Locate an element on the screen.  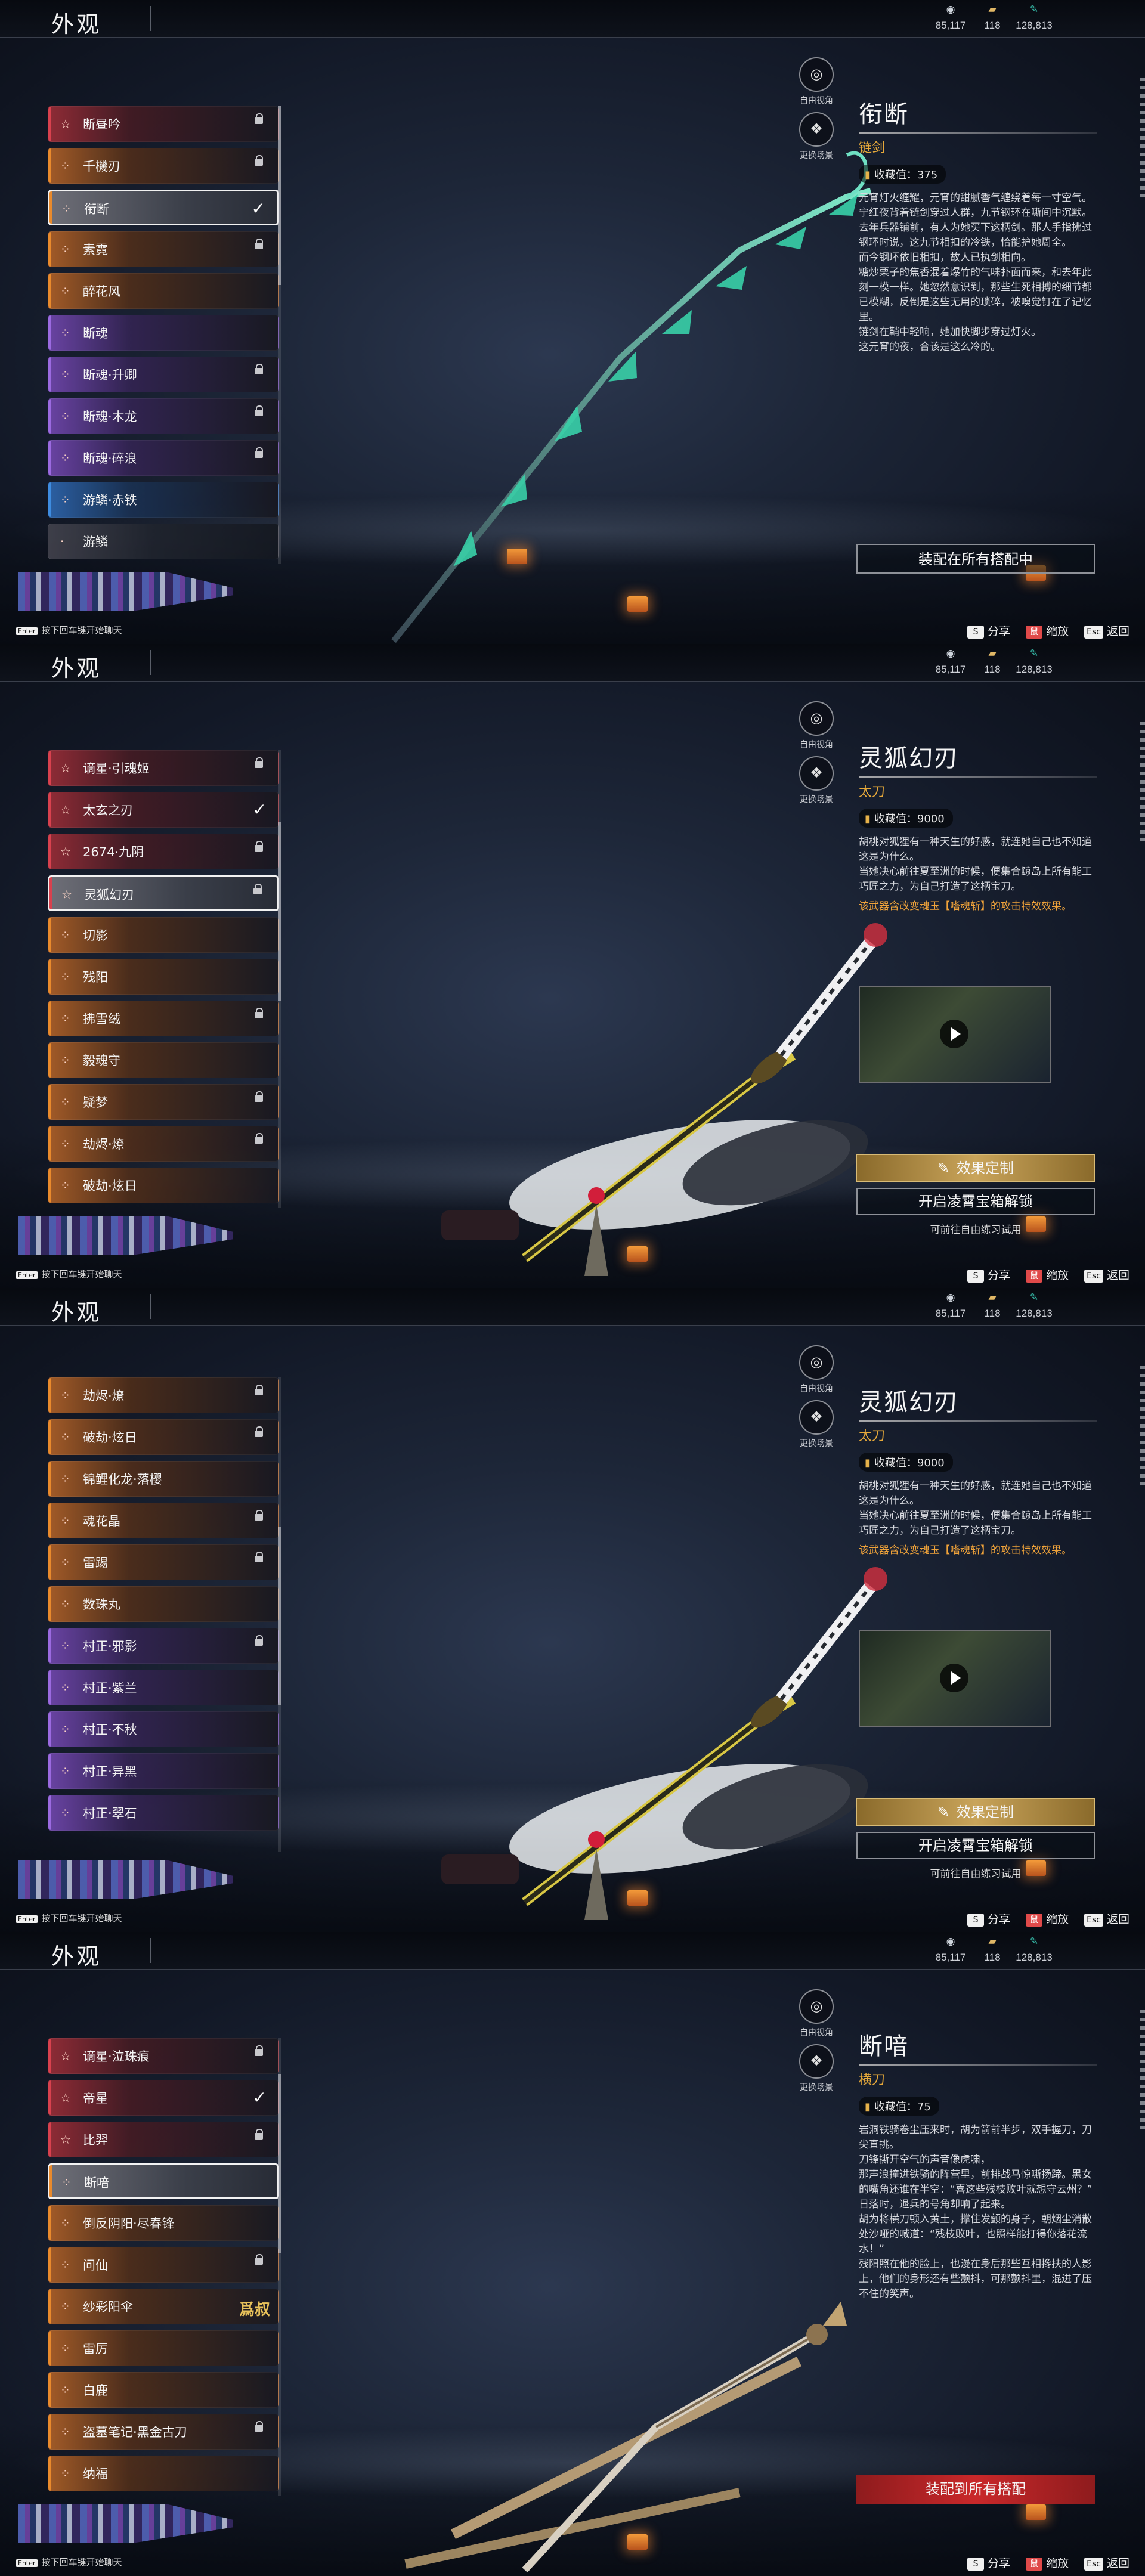
list-item: ☆ 谪星·泣珠痕 is located at coordinates (163, 2056).